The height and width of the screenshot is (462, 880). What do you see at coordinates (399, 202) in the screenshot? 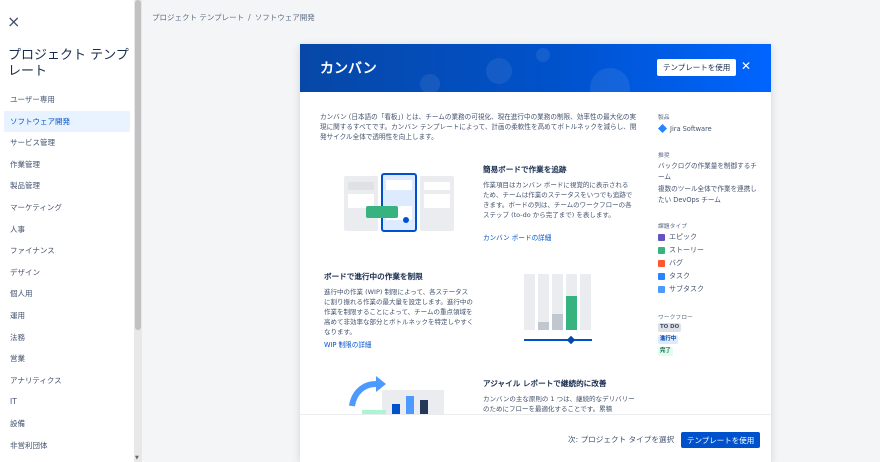
I see `board-illustration` at bounding box center [399, 202].